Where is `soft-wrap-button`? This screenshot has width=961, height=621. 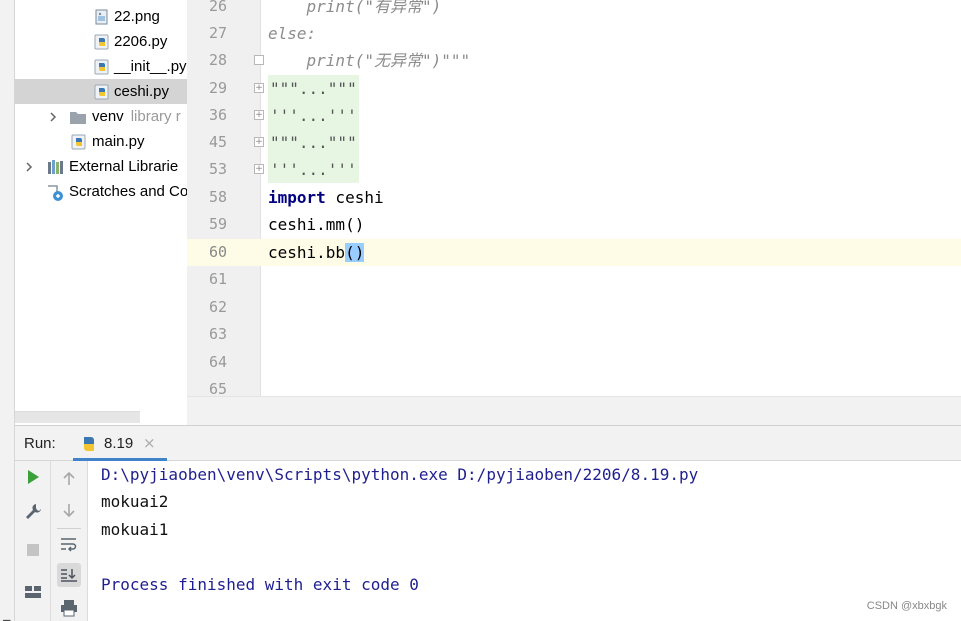 soft-wrap-button is located at coordinates (69, 544).